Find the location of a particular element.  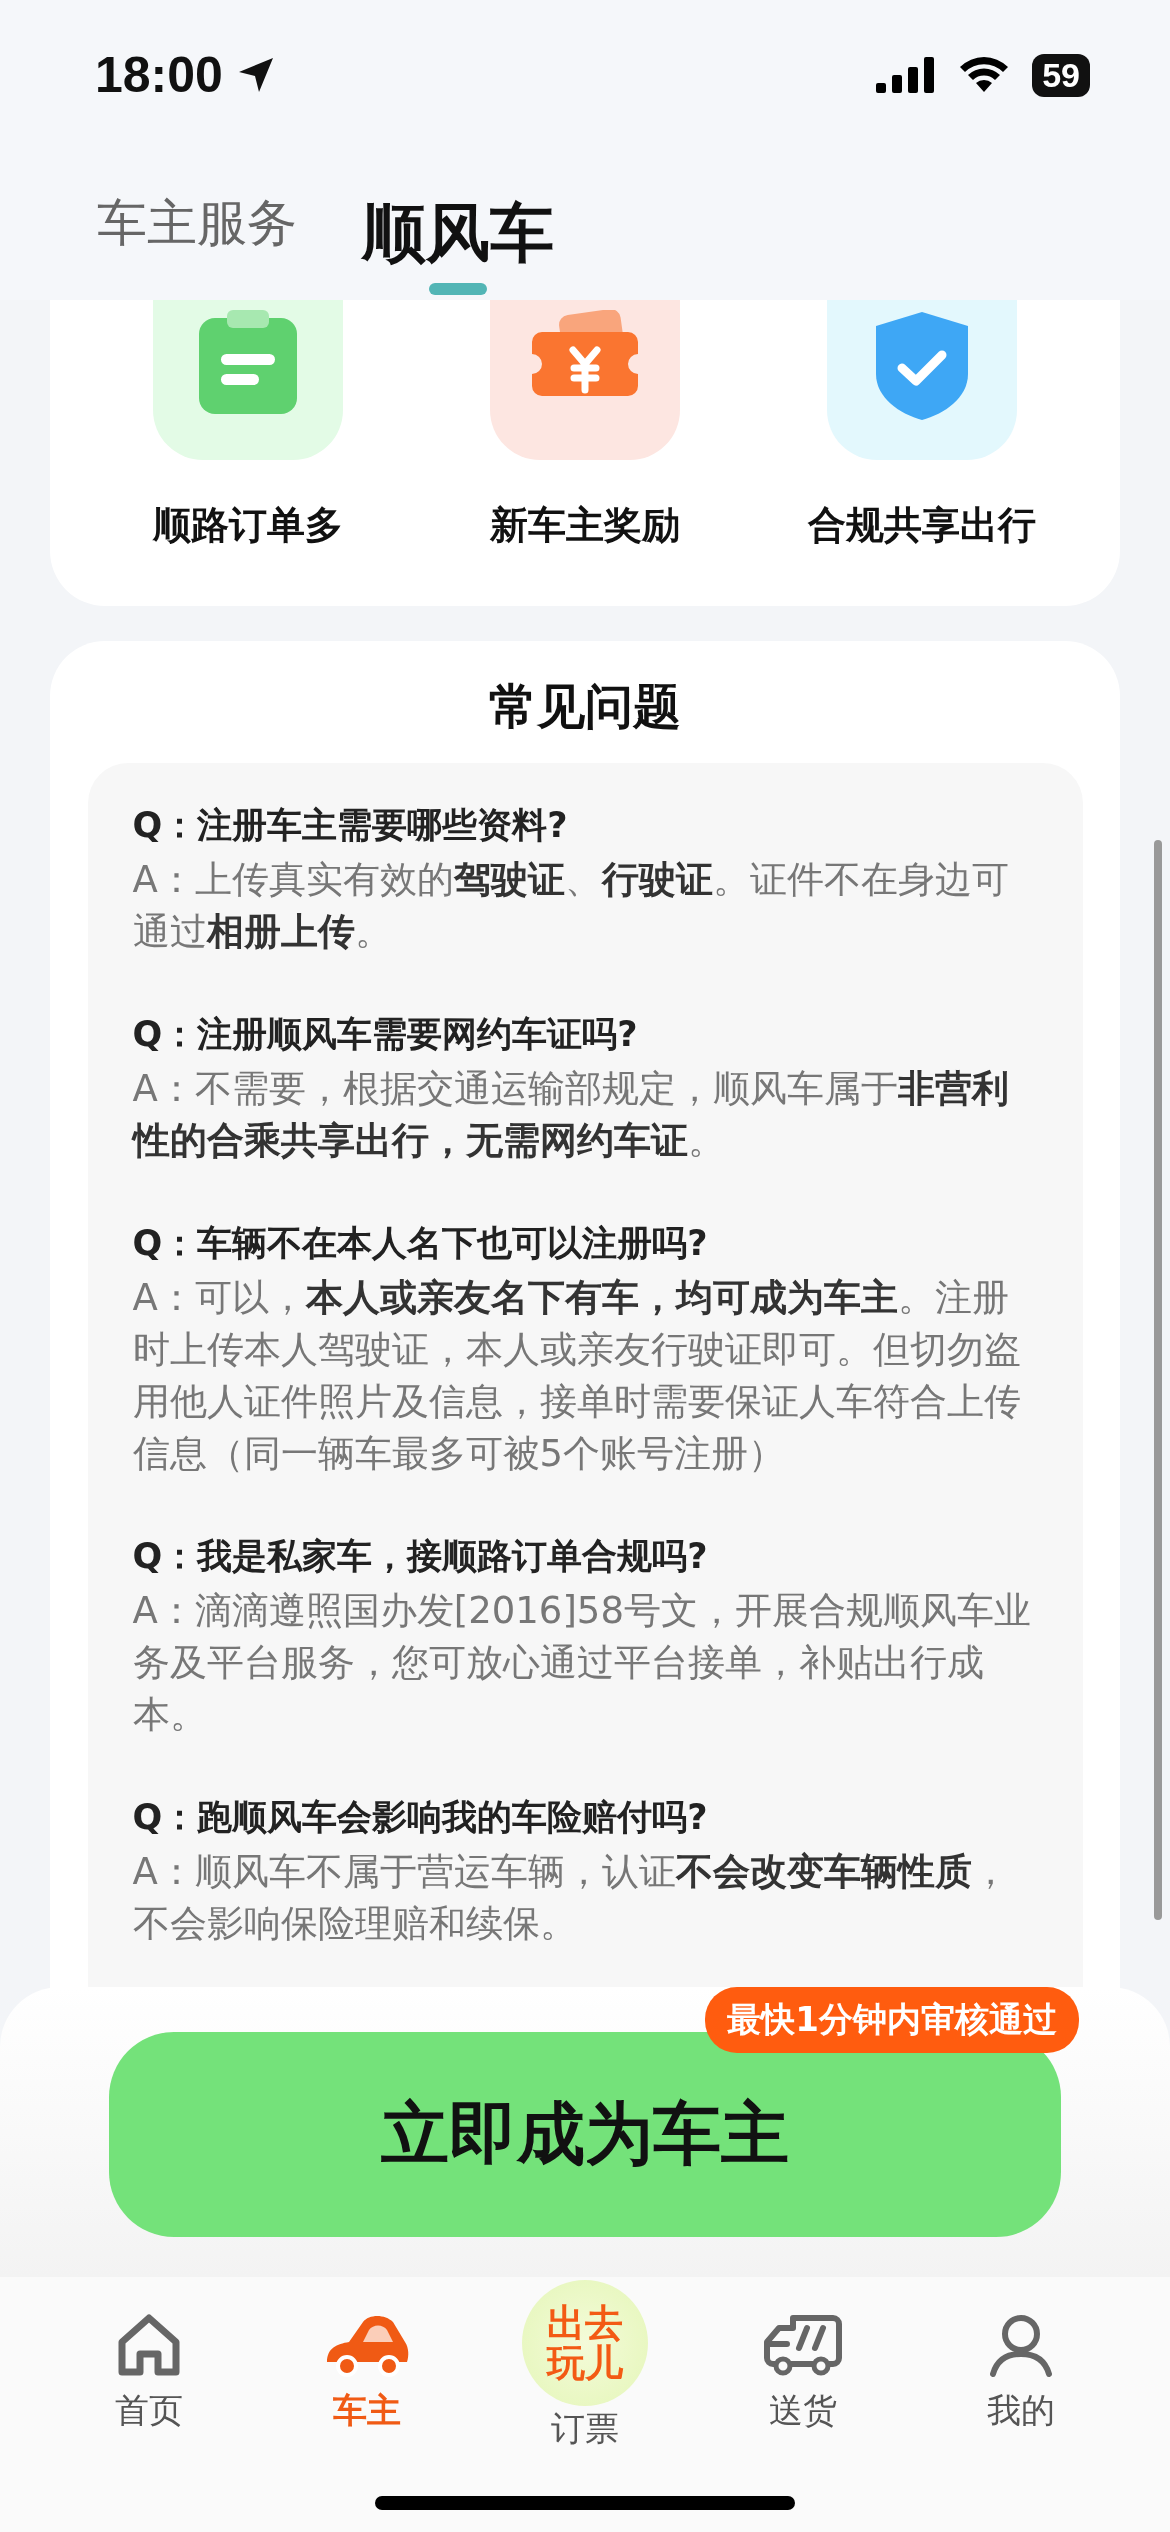

faq-answer: A：滴滴遵照国办发[2016]58号文，开展合规顺风车业务及平台服务，您可放心通过平台接单，补贴出行成本。 is located at coordinates (582, 1663).